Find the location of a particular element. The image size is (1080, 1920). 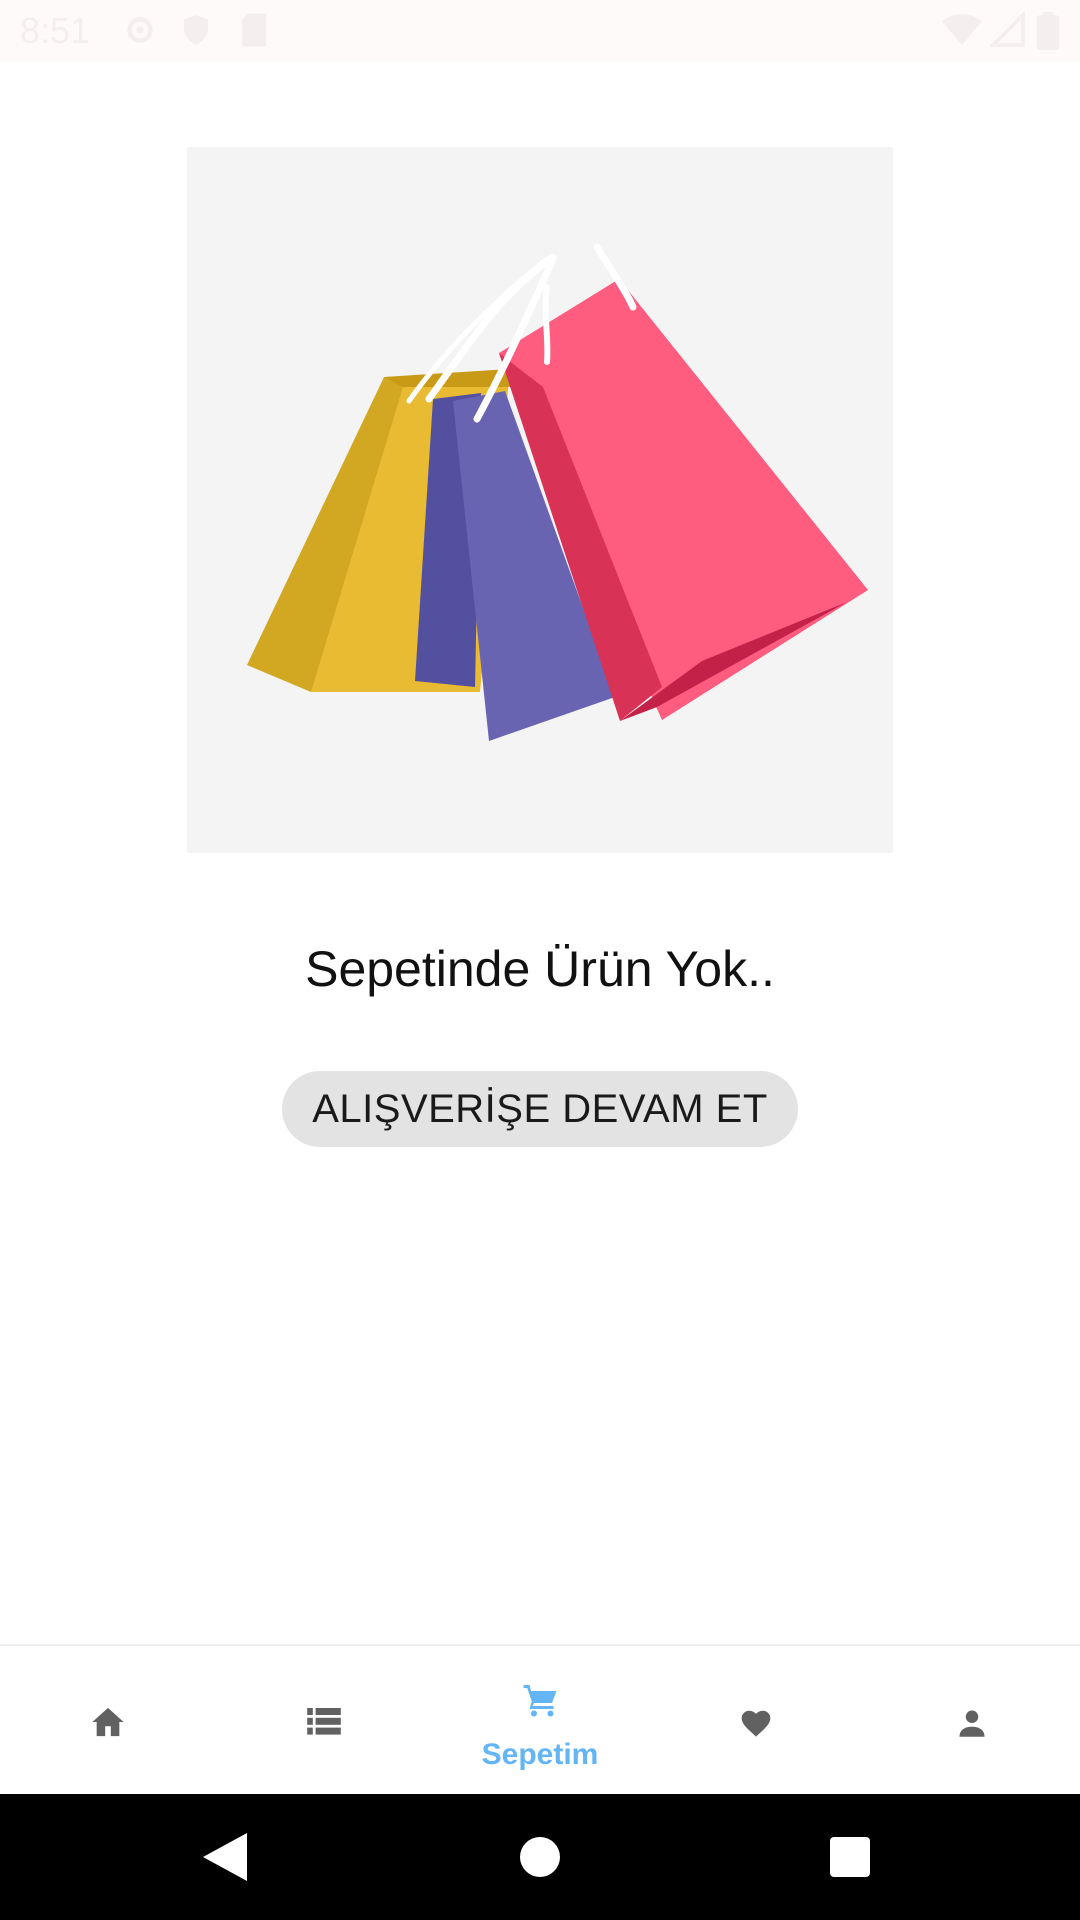

nav-item-profile is located at coordinates (972, 1721).